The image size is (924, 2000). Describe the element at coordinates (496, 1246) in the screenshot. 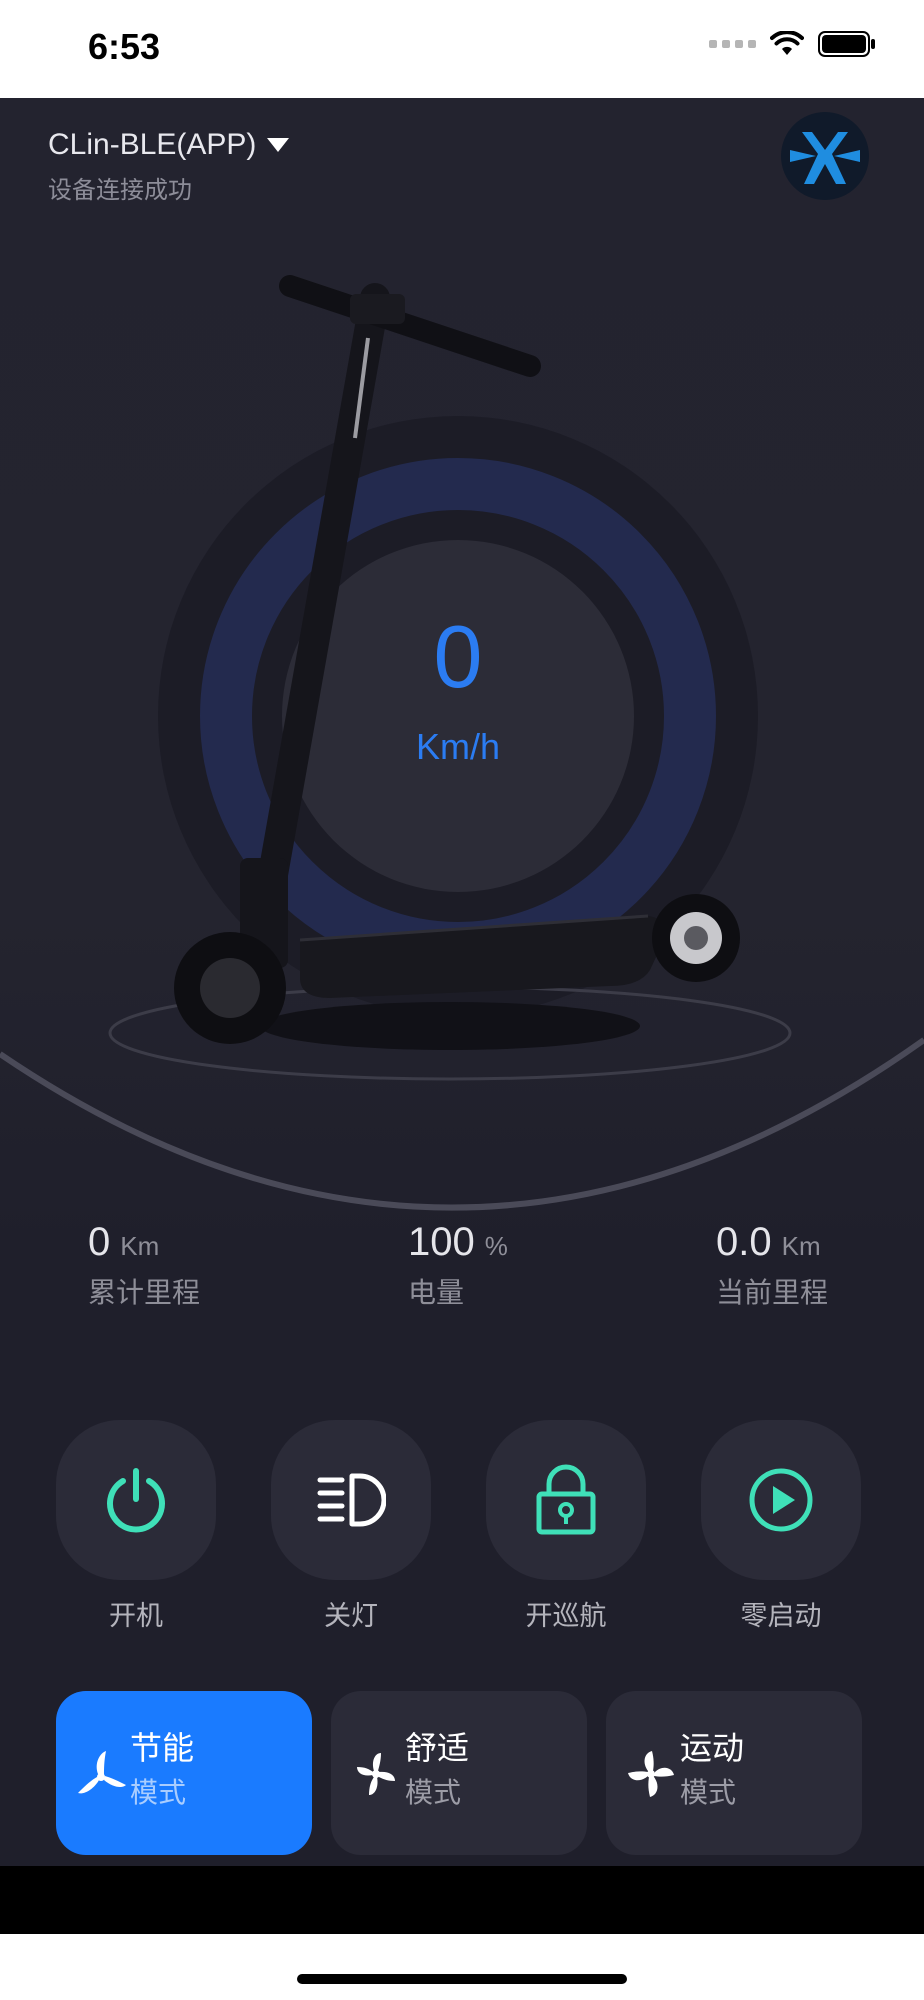

I see `stat-unit: %` at that location.